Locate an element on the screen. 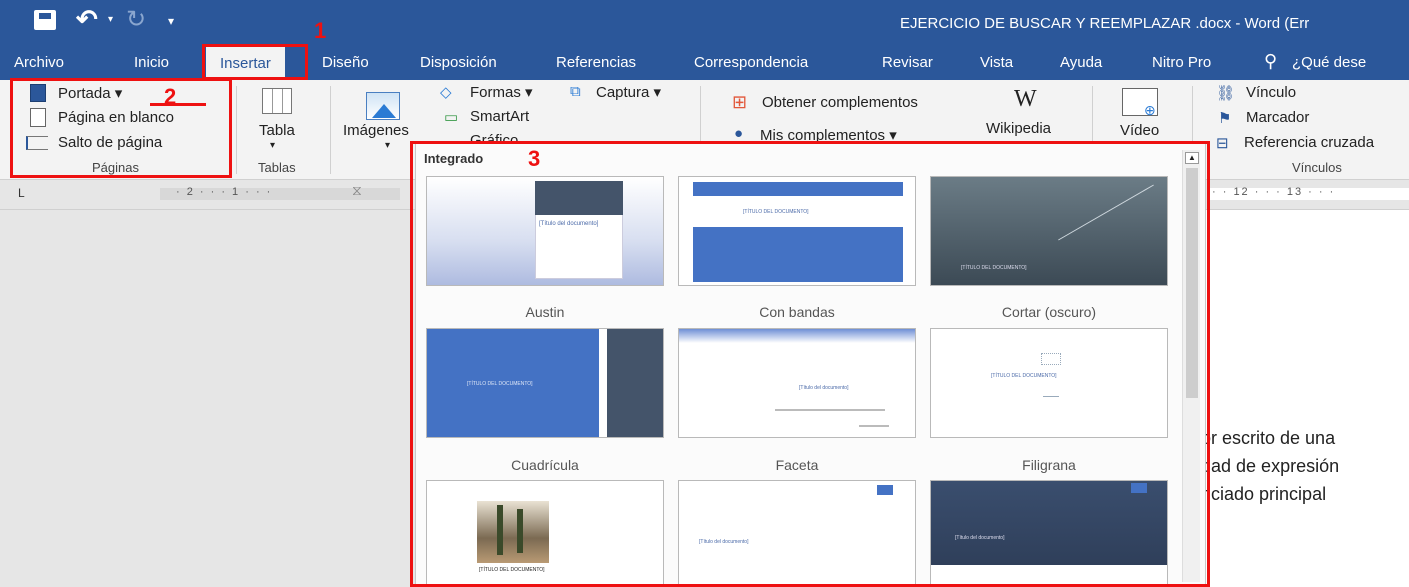 This screenshot has height=587, width=1409. globe-icon: ⊕ is located at coordinates (1150, 110).